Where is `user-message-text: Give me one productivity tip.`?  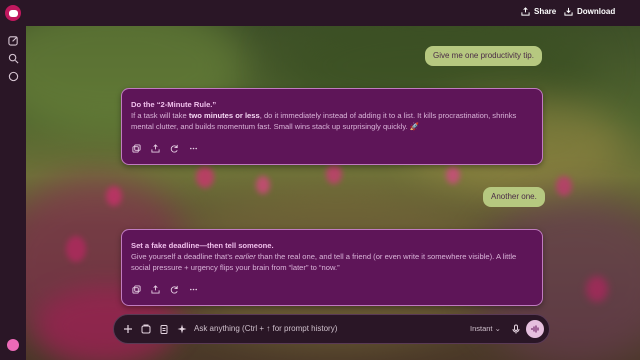
user-message-text: Give me one productivity tip. is located at coordinates (483, 55).